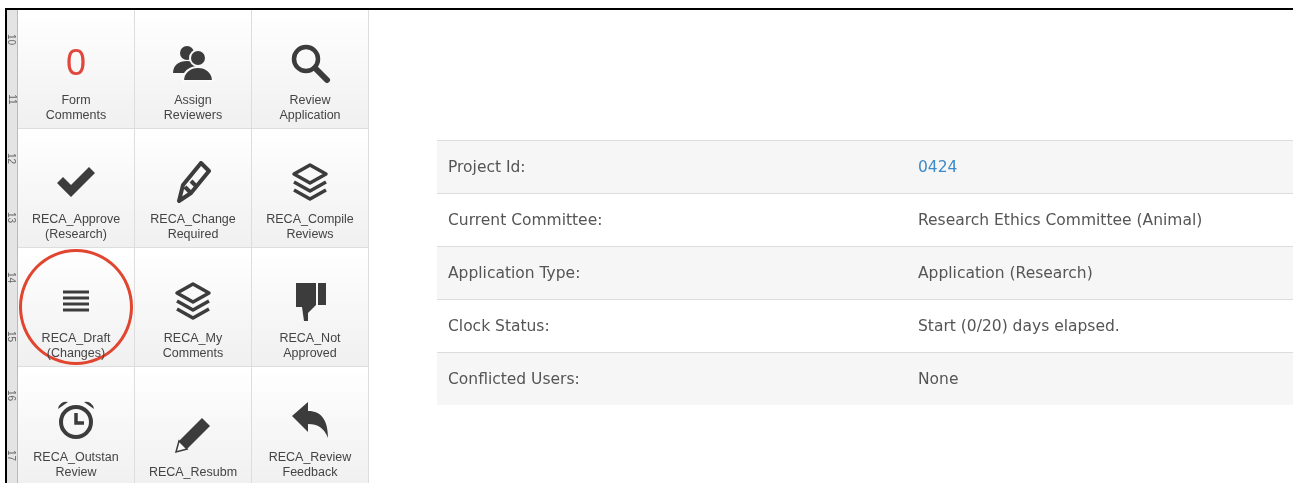  I want to click on ruler-number: 12, so click(12, 158).